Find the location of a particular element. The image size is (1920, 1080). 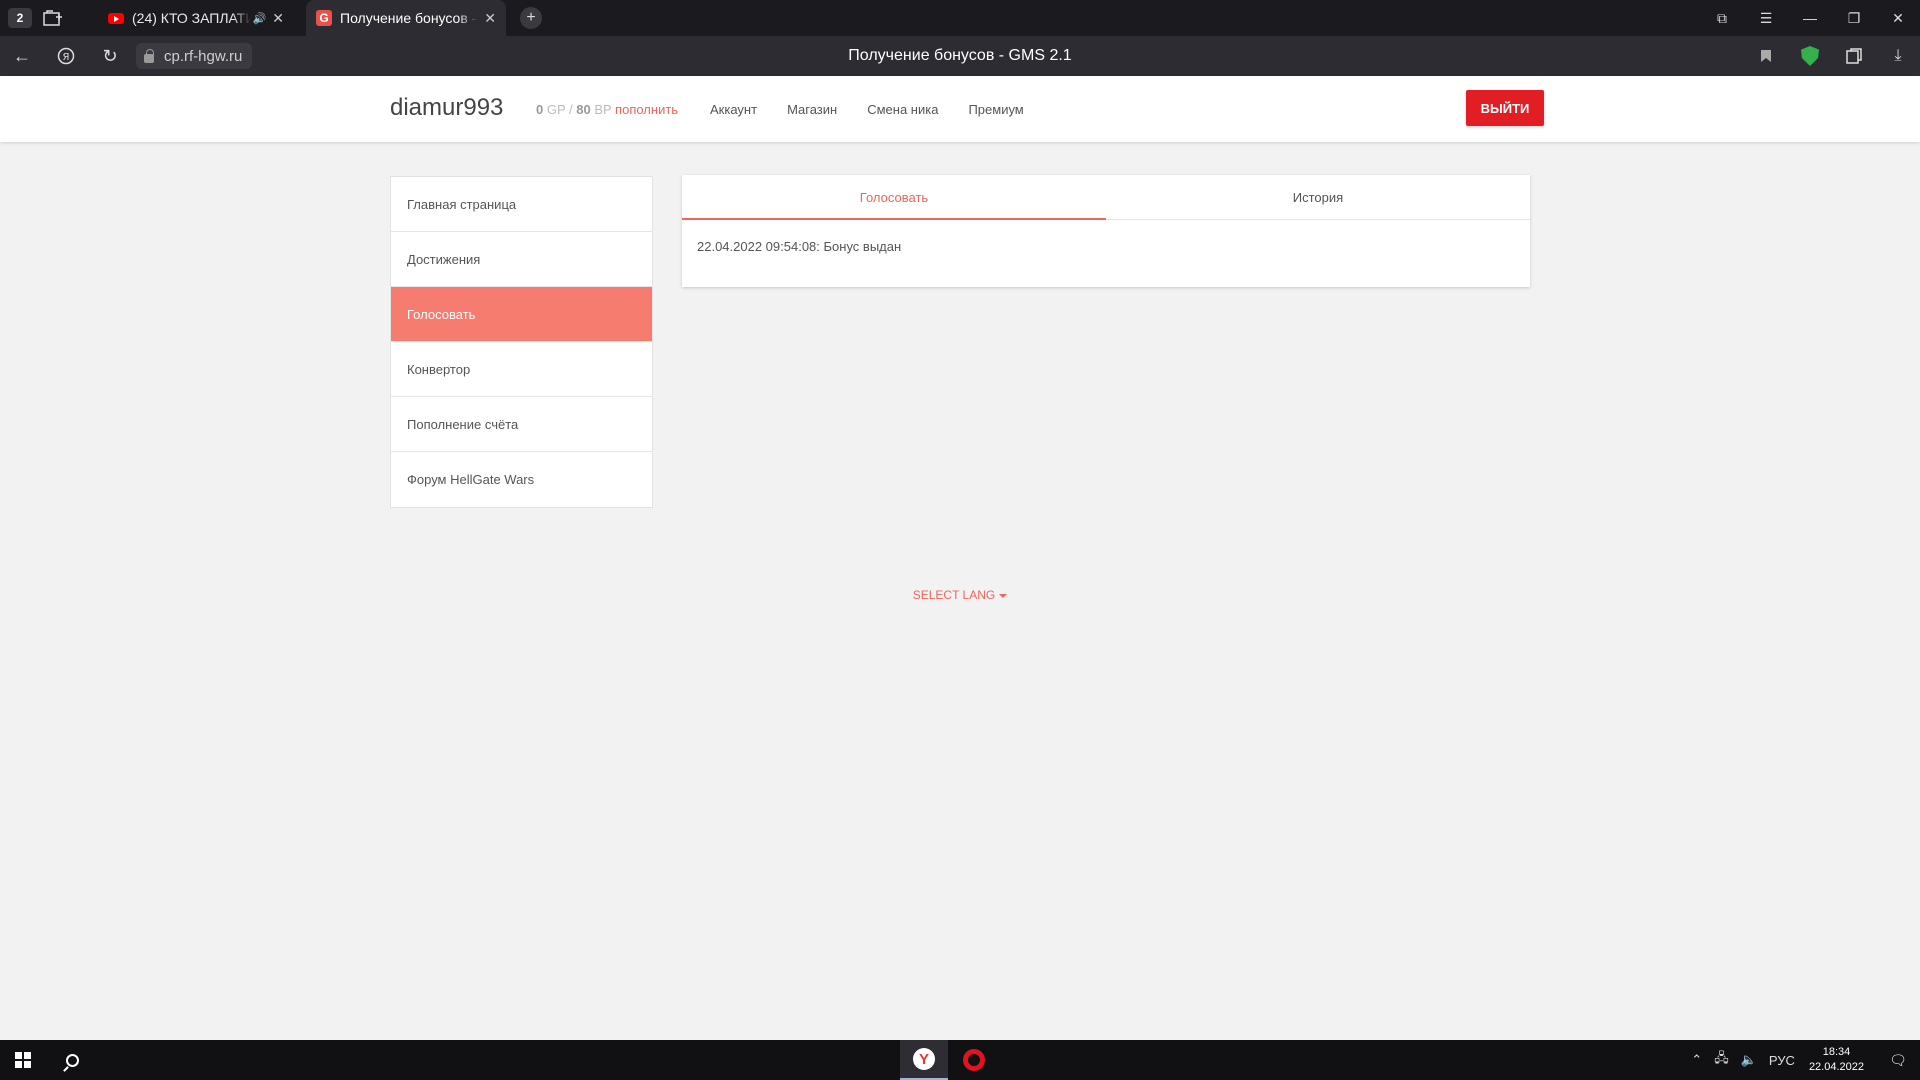

notifications-icon: 🗨 is located at coordinates (1898, 1060).